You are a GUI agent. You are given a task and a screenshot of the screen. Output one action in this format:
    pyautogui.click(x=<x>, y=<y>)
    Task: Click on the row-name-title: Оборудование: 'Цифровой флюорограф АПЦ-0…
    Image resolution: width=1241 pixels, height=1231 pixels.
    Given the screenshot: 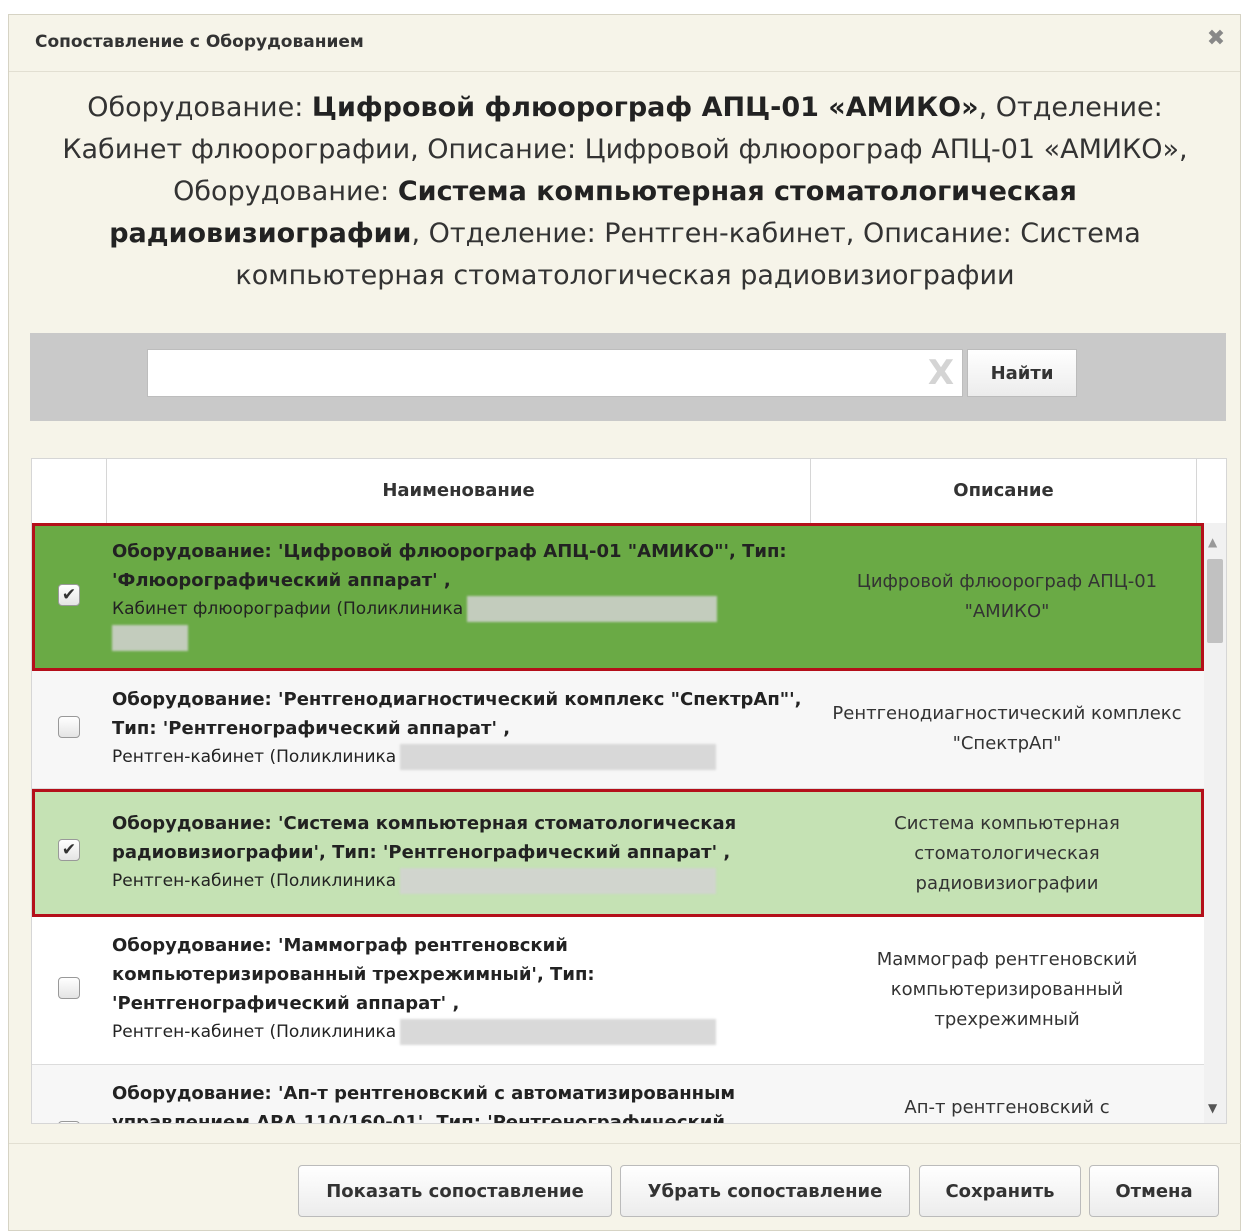 What is the action you would take?
    pyautogui.click(x=449, y=566)
    